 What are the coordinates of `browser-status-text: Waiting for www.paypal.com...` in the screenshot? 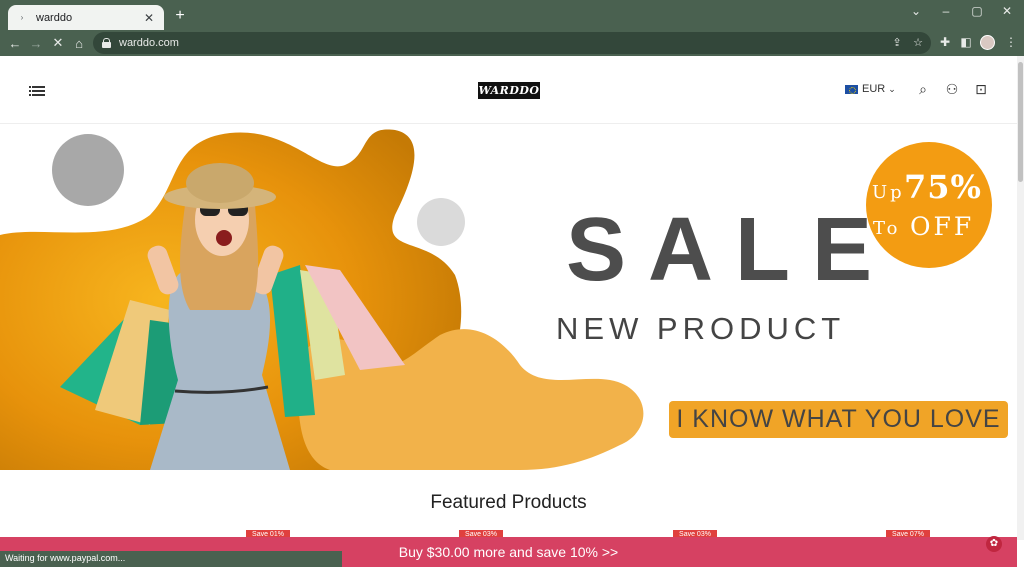 It's located at (171, 559).